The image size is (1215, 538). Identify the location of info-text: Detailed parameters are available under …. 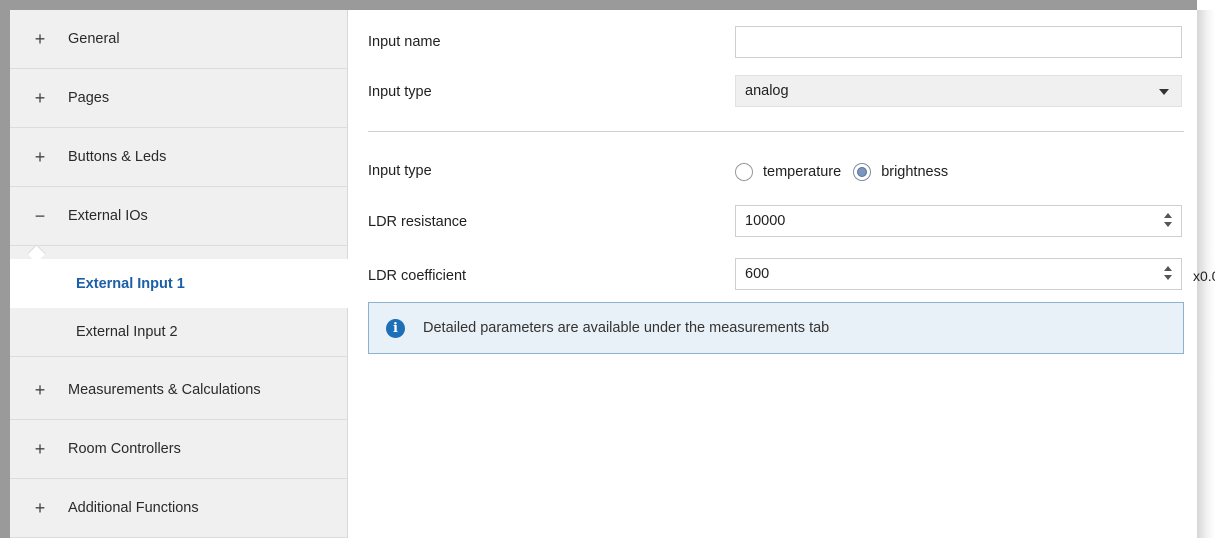
(626, 328).